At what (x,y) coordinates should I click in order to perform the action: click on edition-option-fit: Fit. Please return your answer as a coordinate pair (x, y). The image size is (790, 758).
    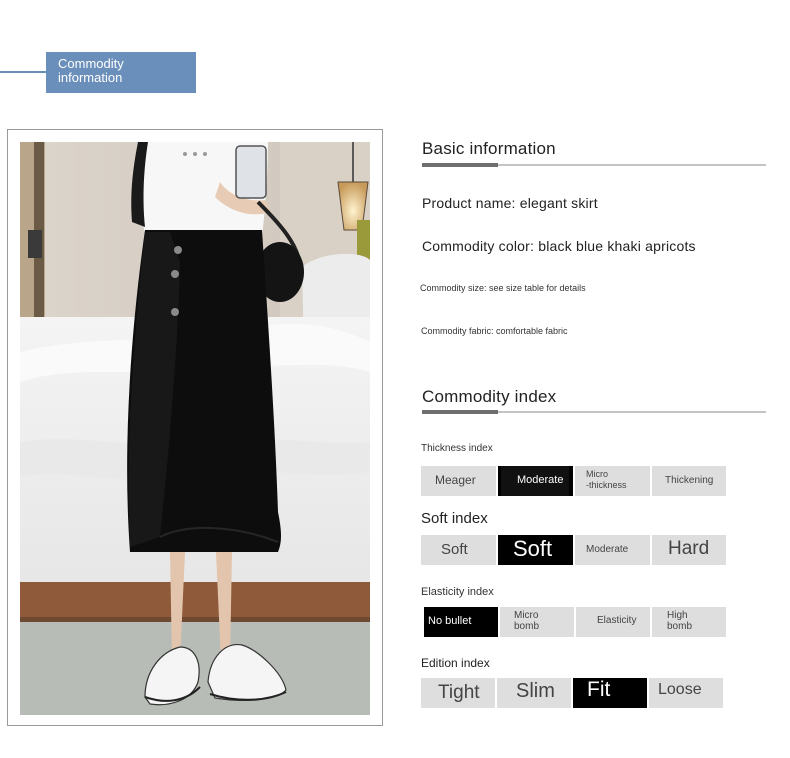
    Looking at the image, I should click on (610, 693).